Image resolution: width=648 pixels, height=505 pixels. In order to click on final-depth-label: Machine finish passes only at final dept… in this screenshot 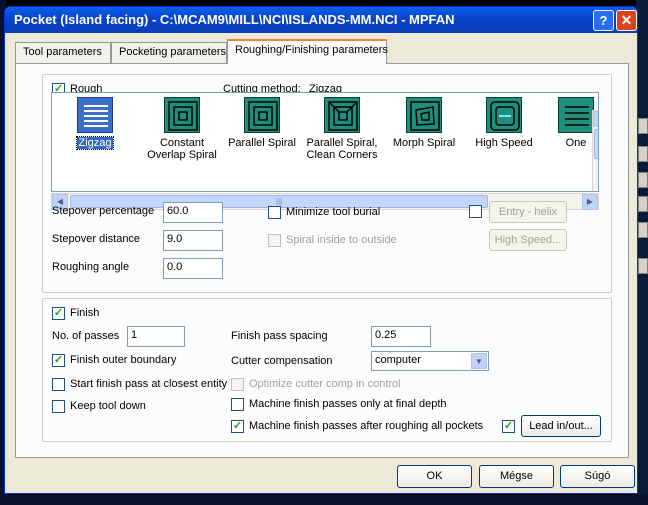, I will do `click(348, 404)`.